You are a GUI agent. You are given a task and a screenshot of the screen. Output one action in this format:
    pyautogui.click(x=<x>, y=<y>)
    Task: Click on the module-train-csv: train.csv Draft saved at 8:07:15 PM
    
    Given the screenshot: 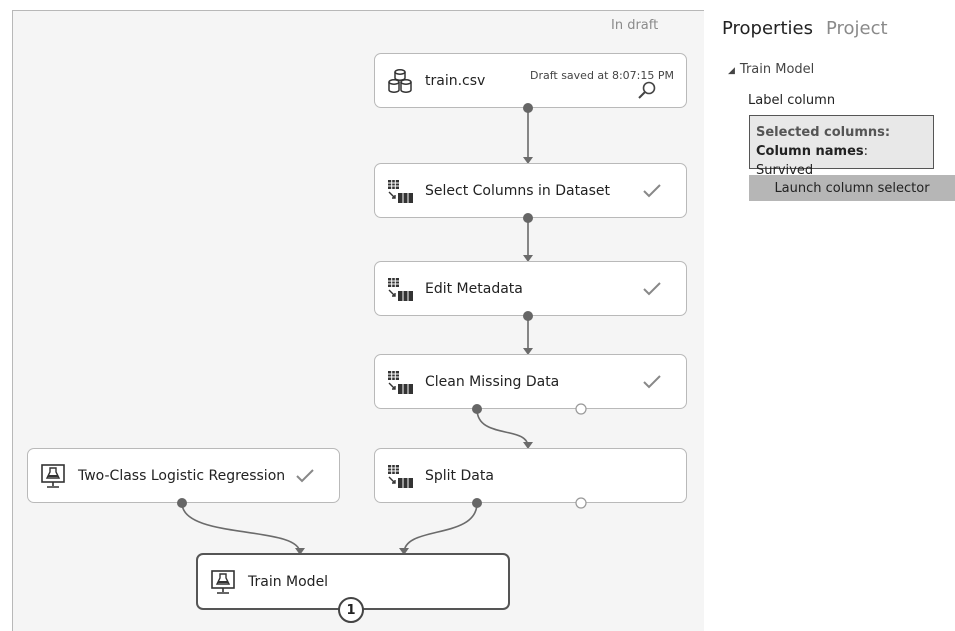 What is the action you would take?
    pyautogui.click(x=530, y=80)
    